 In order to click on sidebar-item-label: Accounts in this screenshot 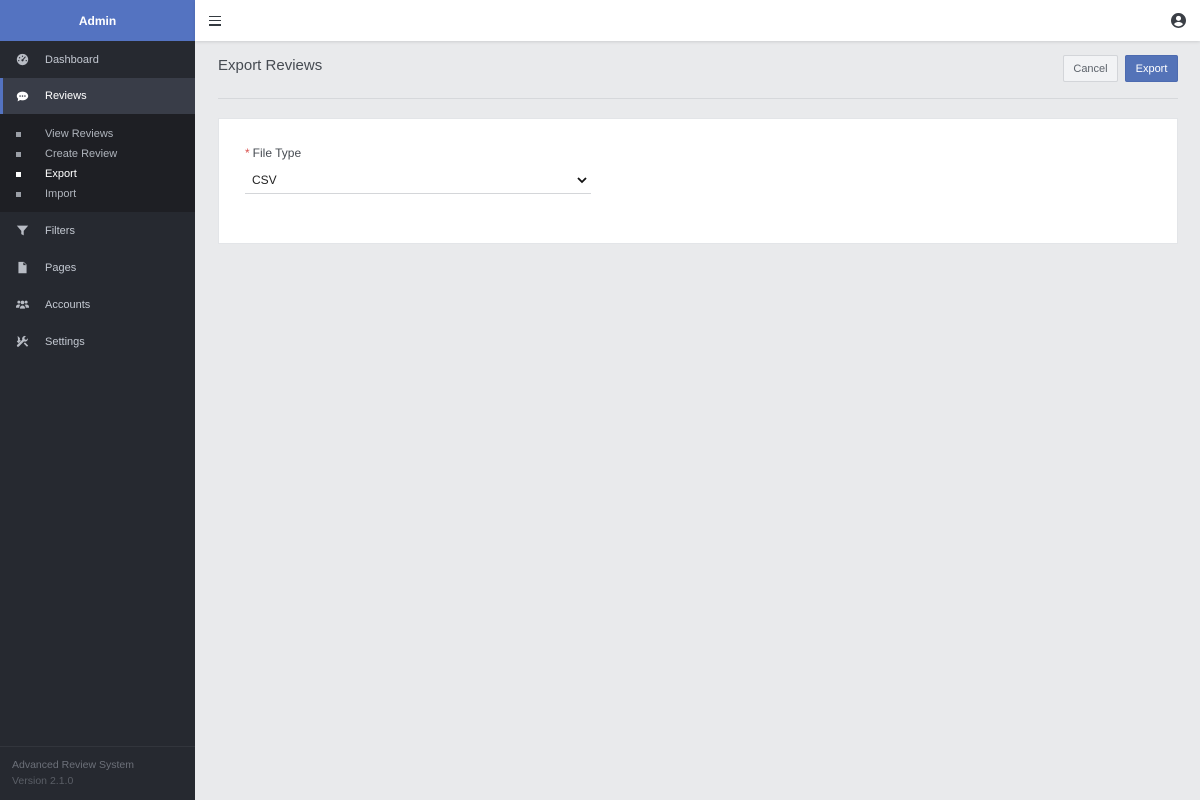, I will do `click(68, 304)`.